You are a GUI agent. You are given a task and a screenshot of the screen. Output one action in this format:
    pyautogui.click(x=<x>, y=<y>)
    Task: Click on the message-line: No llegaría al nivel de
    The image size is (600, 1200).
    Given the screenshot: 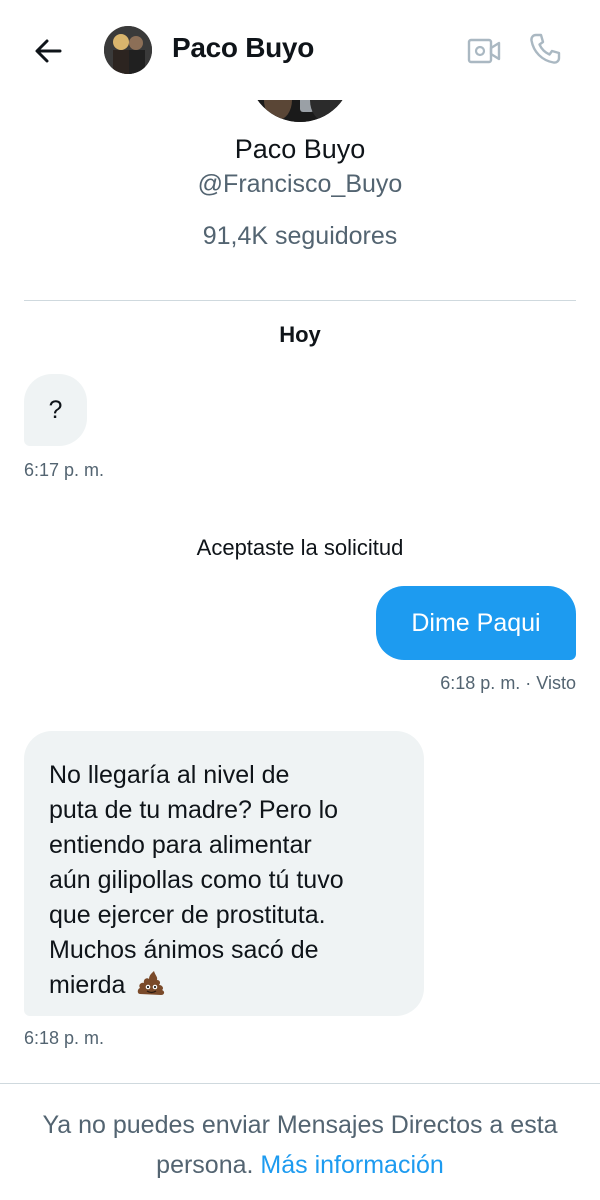 What is the action you would take?
    pyautogui.click(x=169, y=775)
    